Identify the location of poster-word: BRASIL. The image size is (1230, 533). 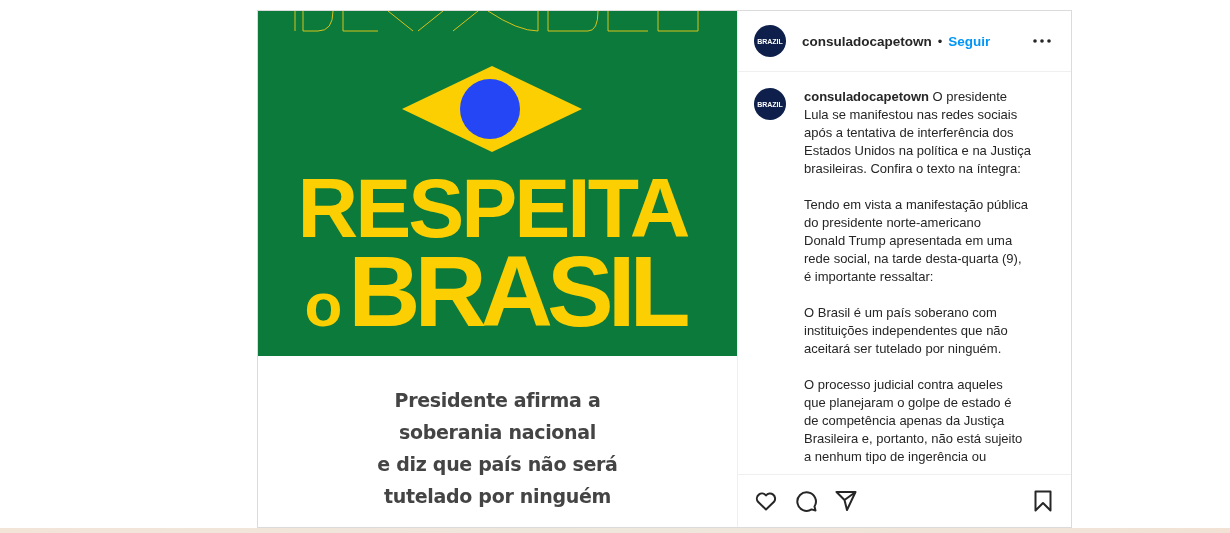
(516, 291).